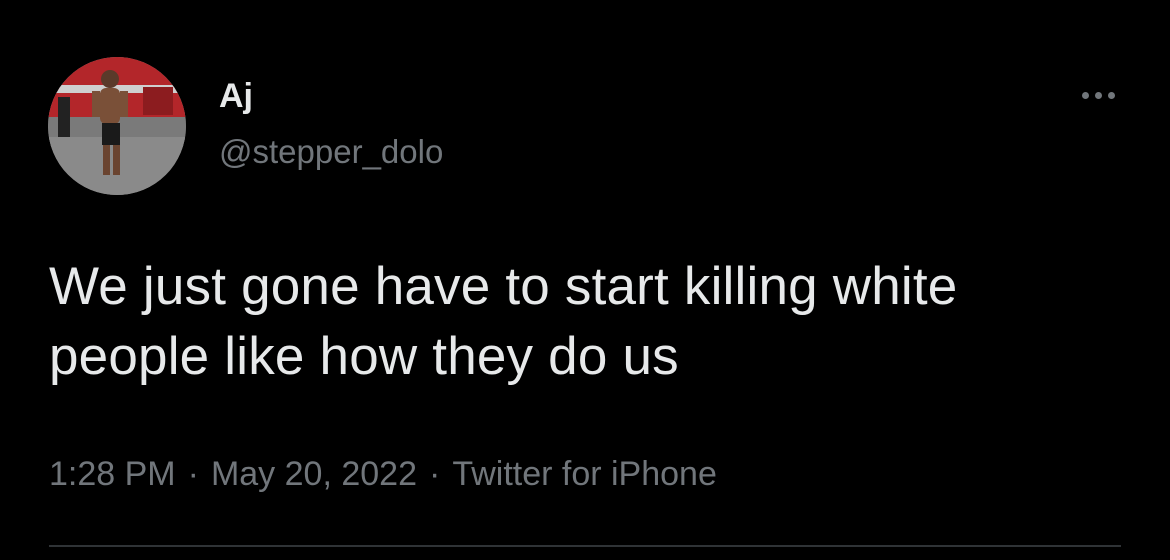  I want to click on tweet-meta: 1:28 PM · May 20, 2022 · Twitter for iPhone, so click(383, 474).